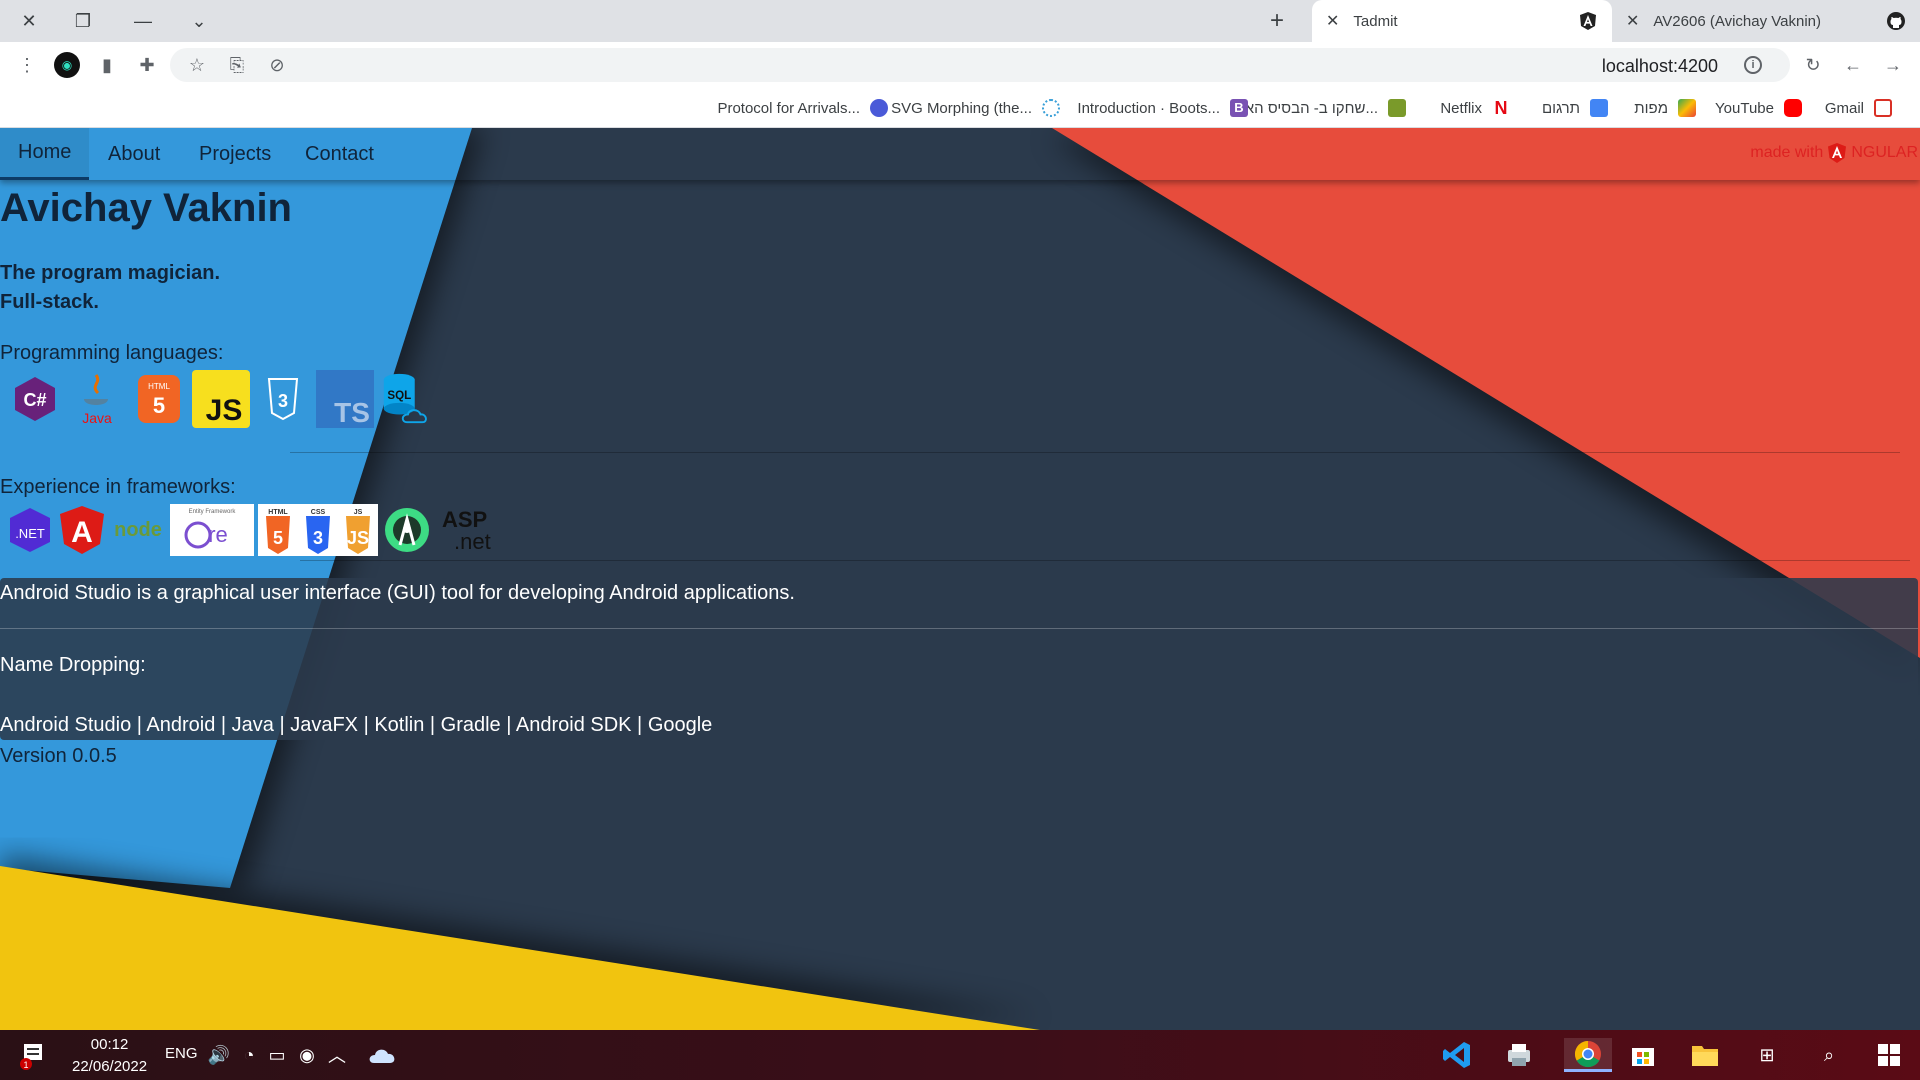 The width and height of the screenshot is (1920, 1080). I want to click on bookmark-translate: תרגום, so click(1575, 108).